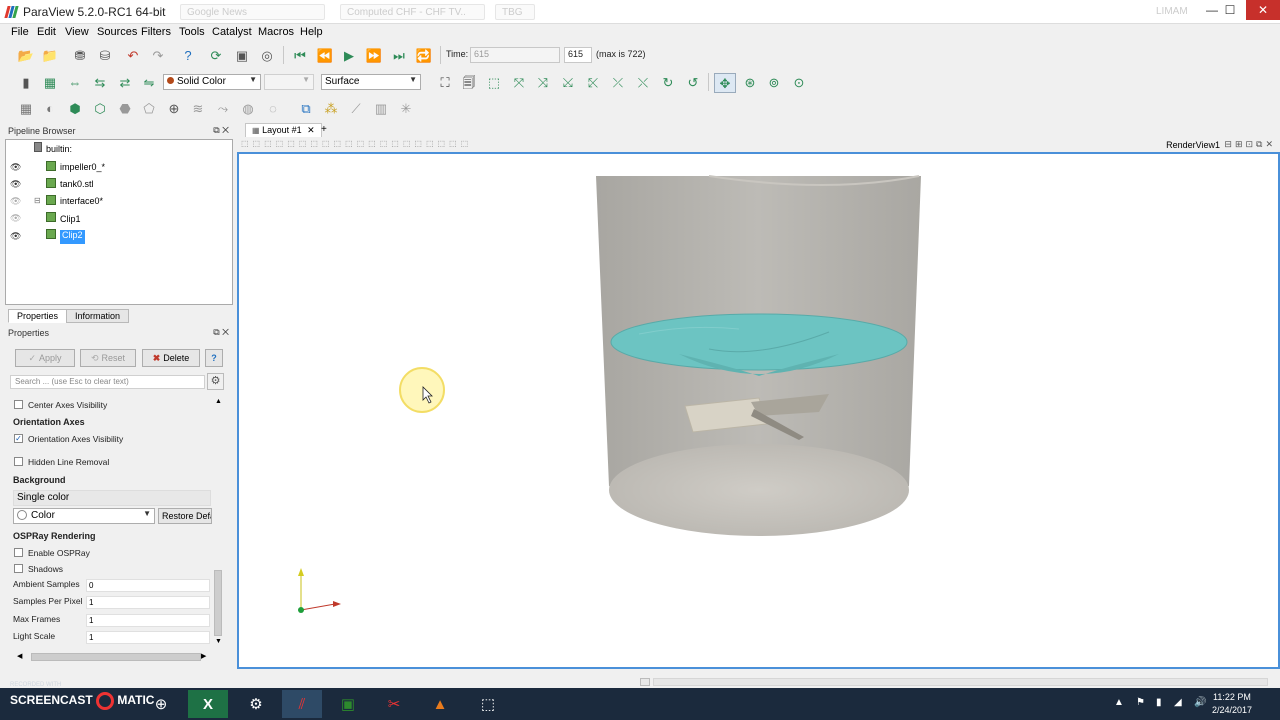 The image size is (1280, 720). Describe the element at coordinates (216, 55) in the screenshot. I see `reset-session-icon: ⟳` at that location.